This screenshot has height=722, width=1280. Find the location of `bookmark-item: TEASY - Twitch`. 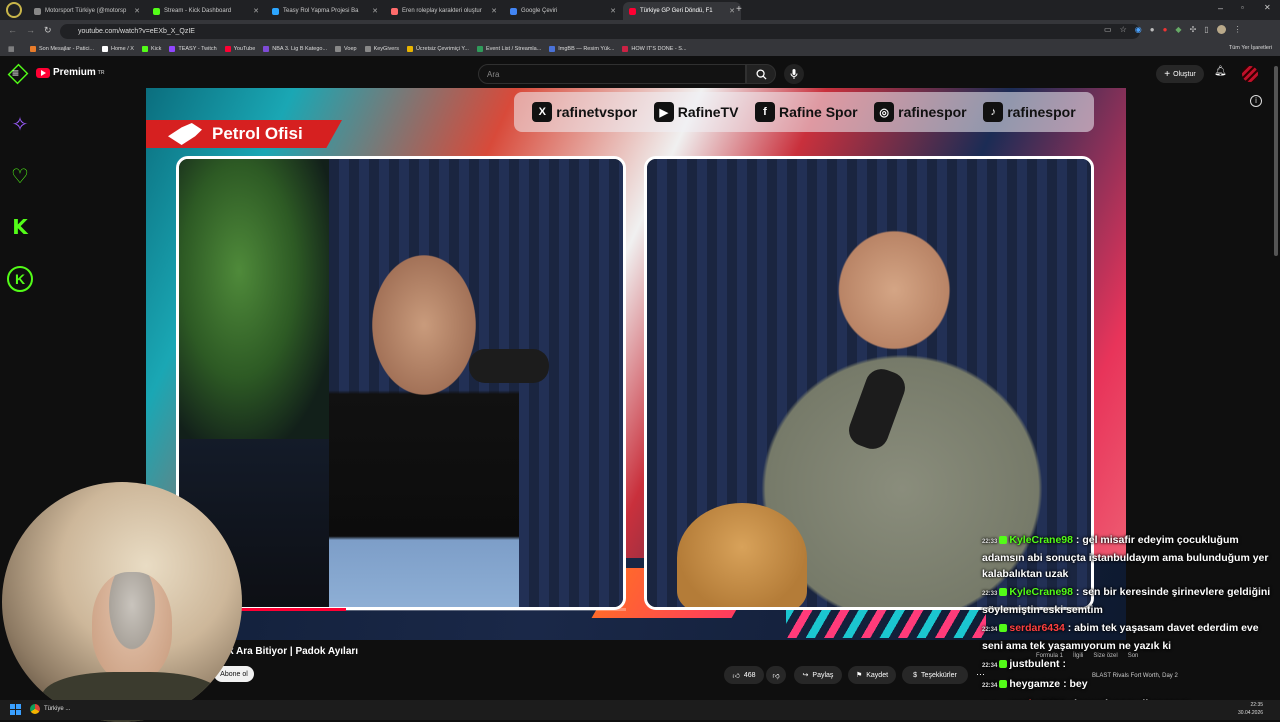

bookmark-item: TEASY - Twitch is located at coordinates (193, 49).